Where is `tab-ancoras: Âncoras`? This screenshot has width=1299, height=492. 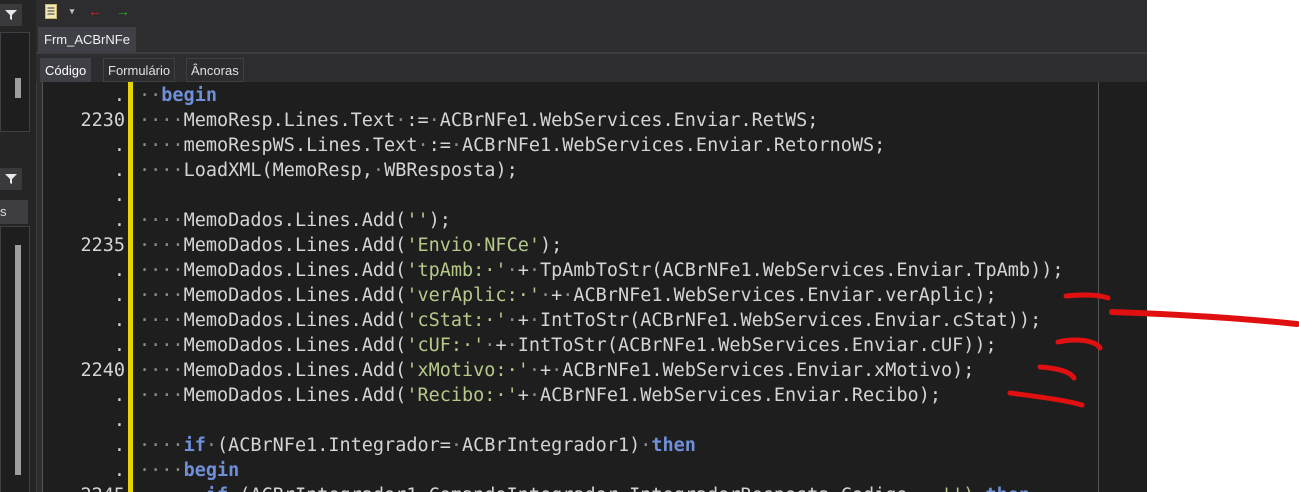
tab-ancoras: Âncoras is located at coordinates (215, 70).